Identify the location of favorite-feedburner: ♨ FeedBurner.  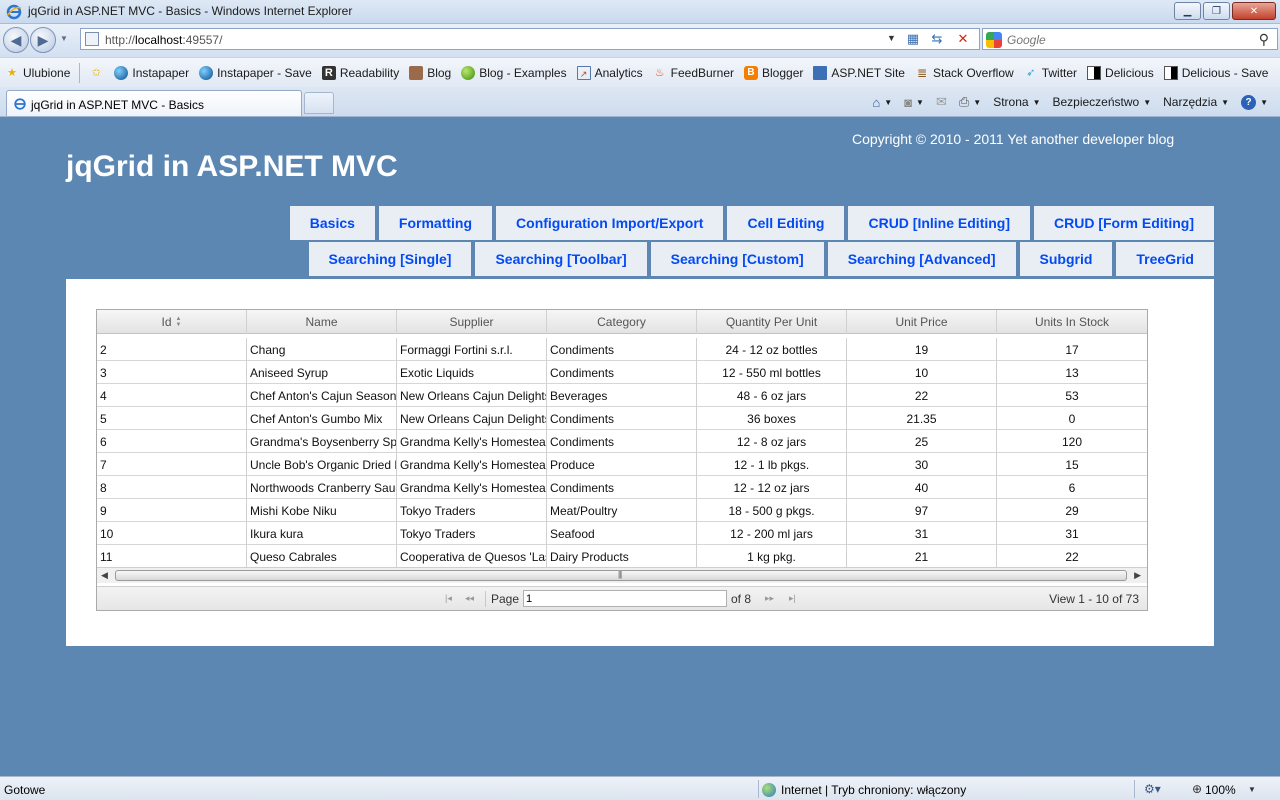
(693, 73).